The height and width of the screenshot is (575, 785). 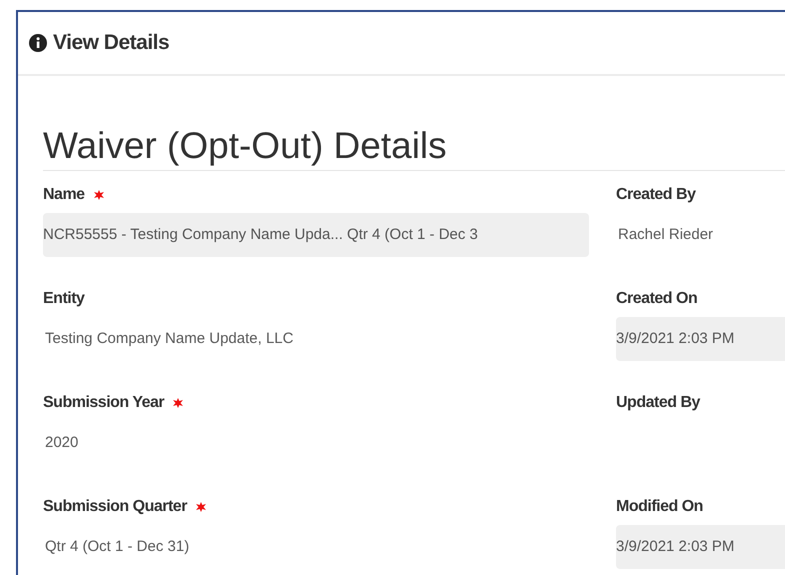 I want to click on form-heading: Waiver (Opt-Out) Details, so click(x=414, y=147).